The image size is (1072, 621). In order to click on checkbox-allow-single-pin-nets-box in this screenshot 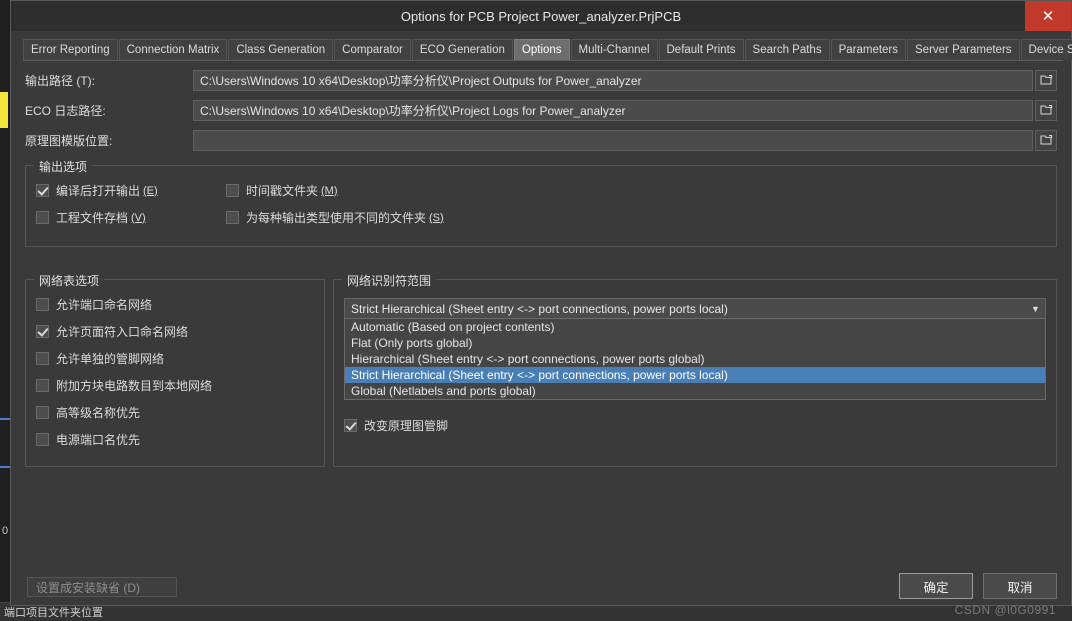, I will do `click(42, 358)`.